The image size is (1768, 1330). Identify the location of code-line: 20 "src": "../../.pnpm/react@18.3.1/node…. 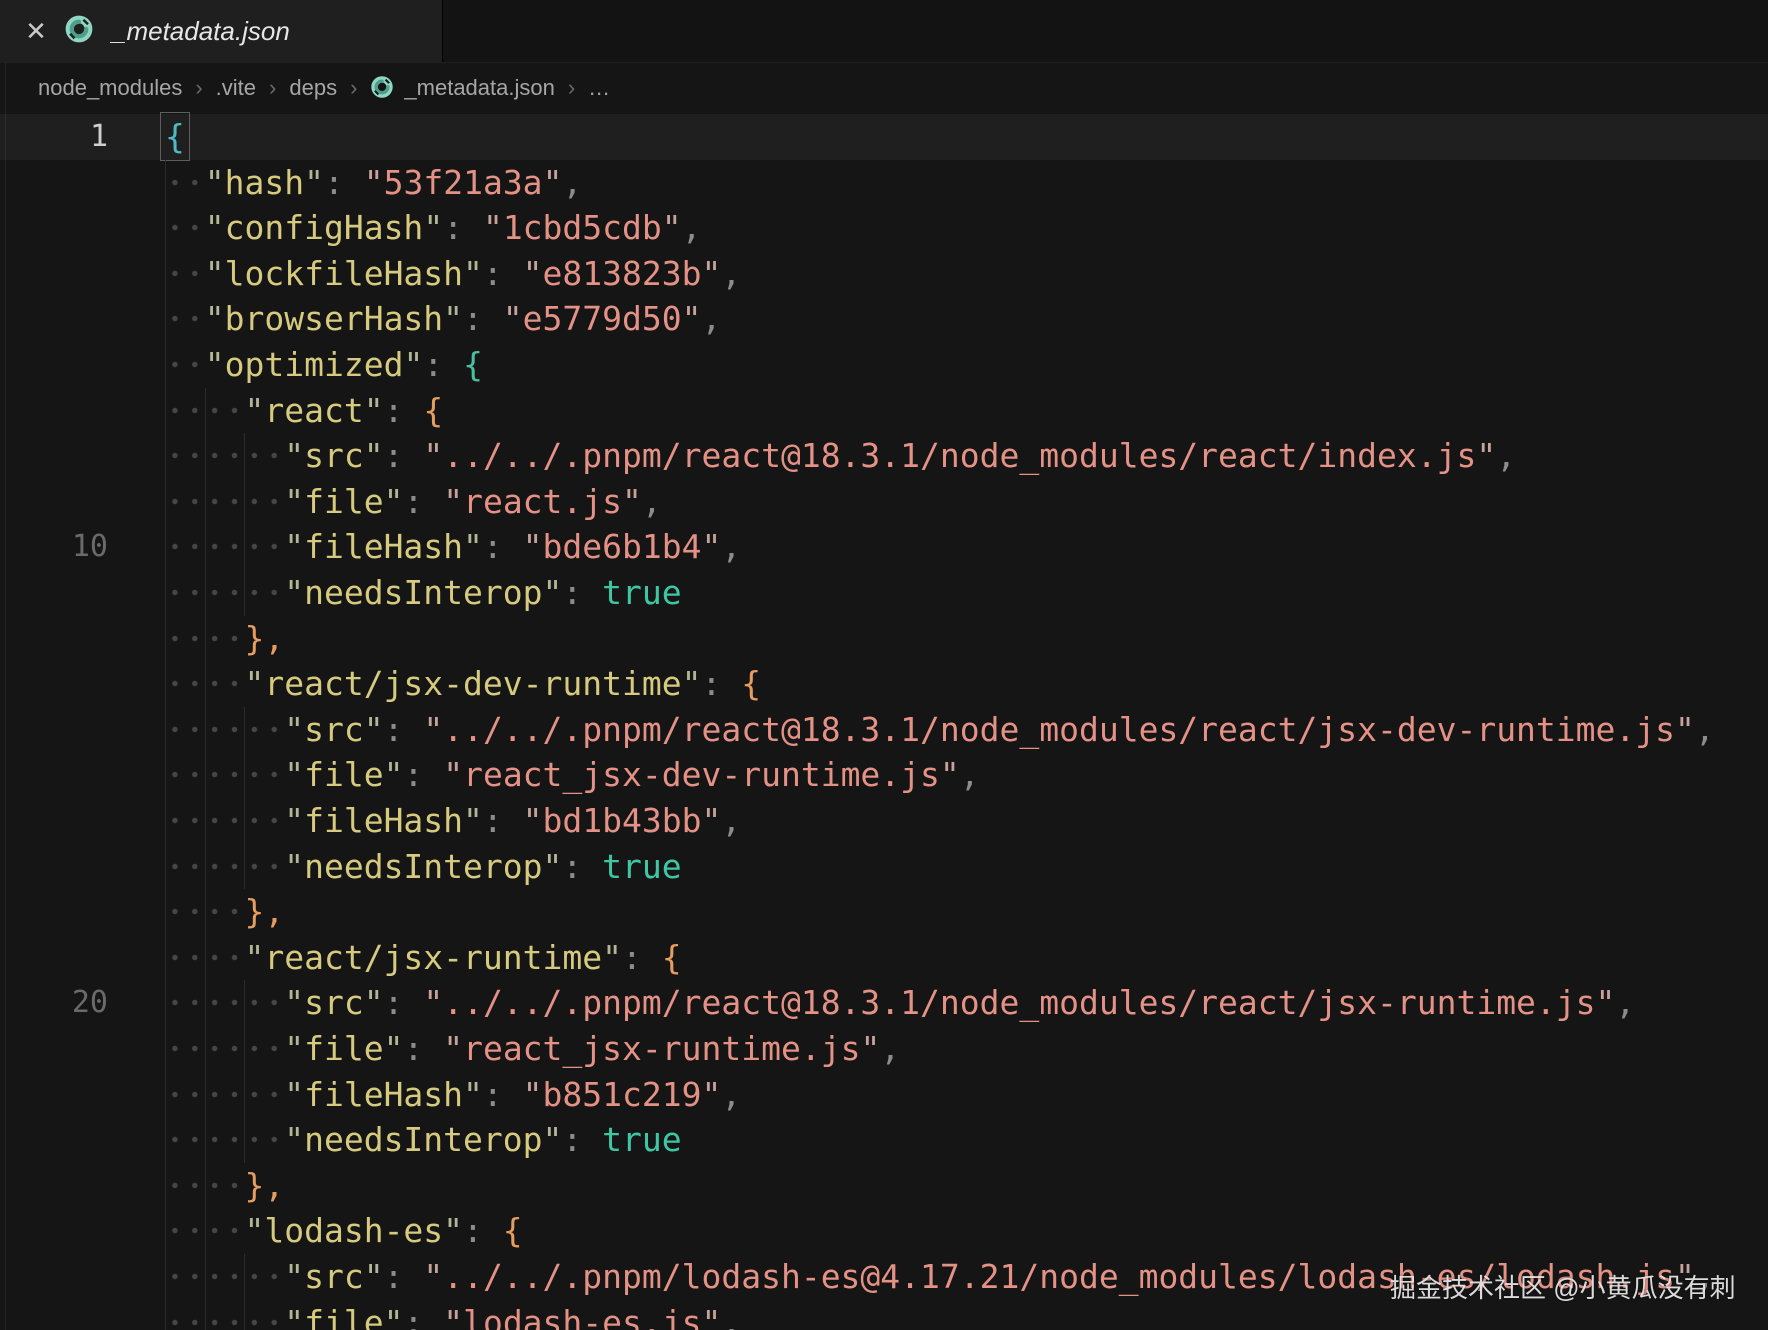
(884, 1003).